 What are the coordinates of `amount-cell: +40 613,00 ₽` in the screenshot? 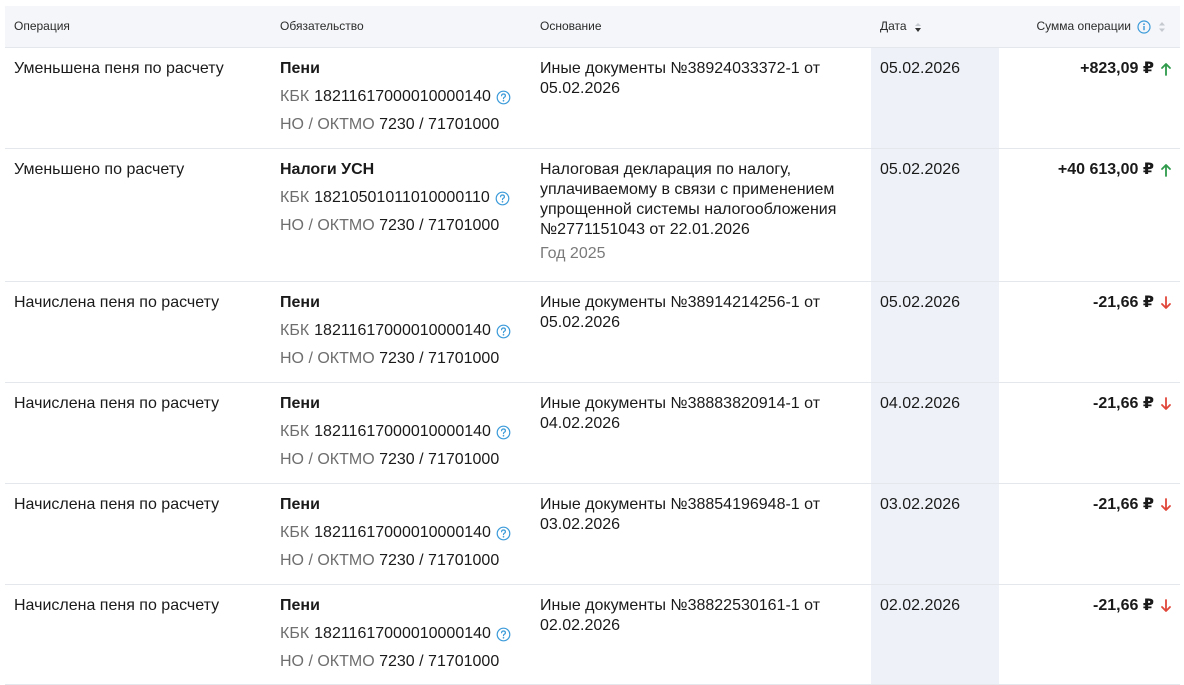 It's located at (1115, 170).